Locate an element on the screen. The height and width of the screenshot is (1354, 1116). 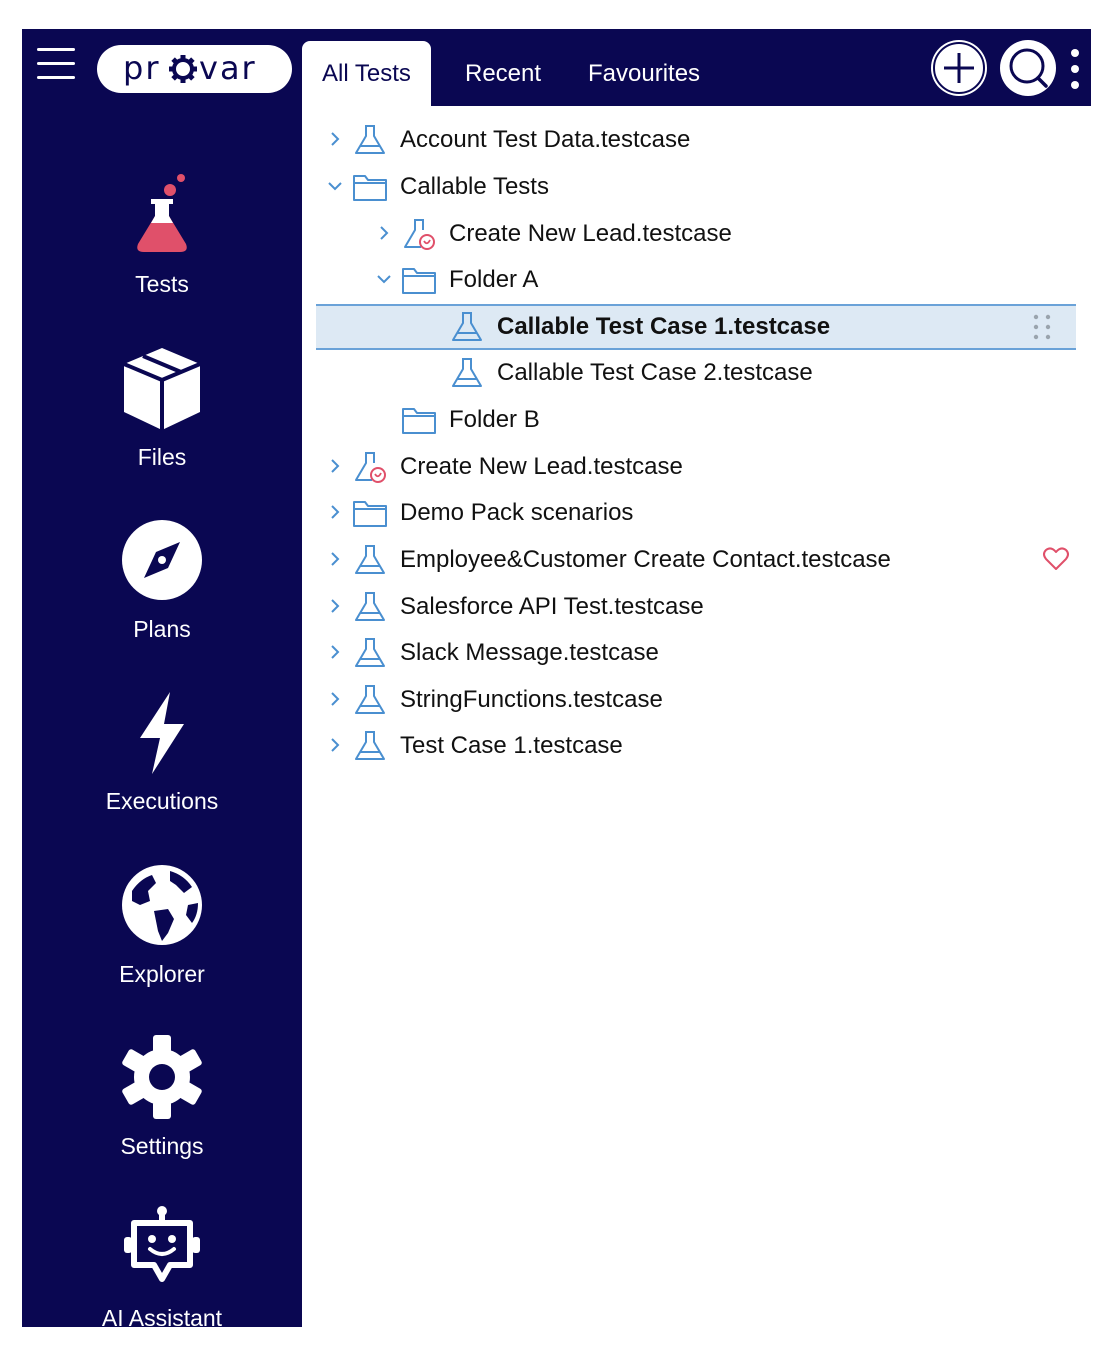
sidebar-item-explorer: Explorer is located at coordinates (162, 936).